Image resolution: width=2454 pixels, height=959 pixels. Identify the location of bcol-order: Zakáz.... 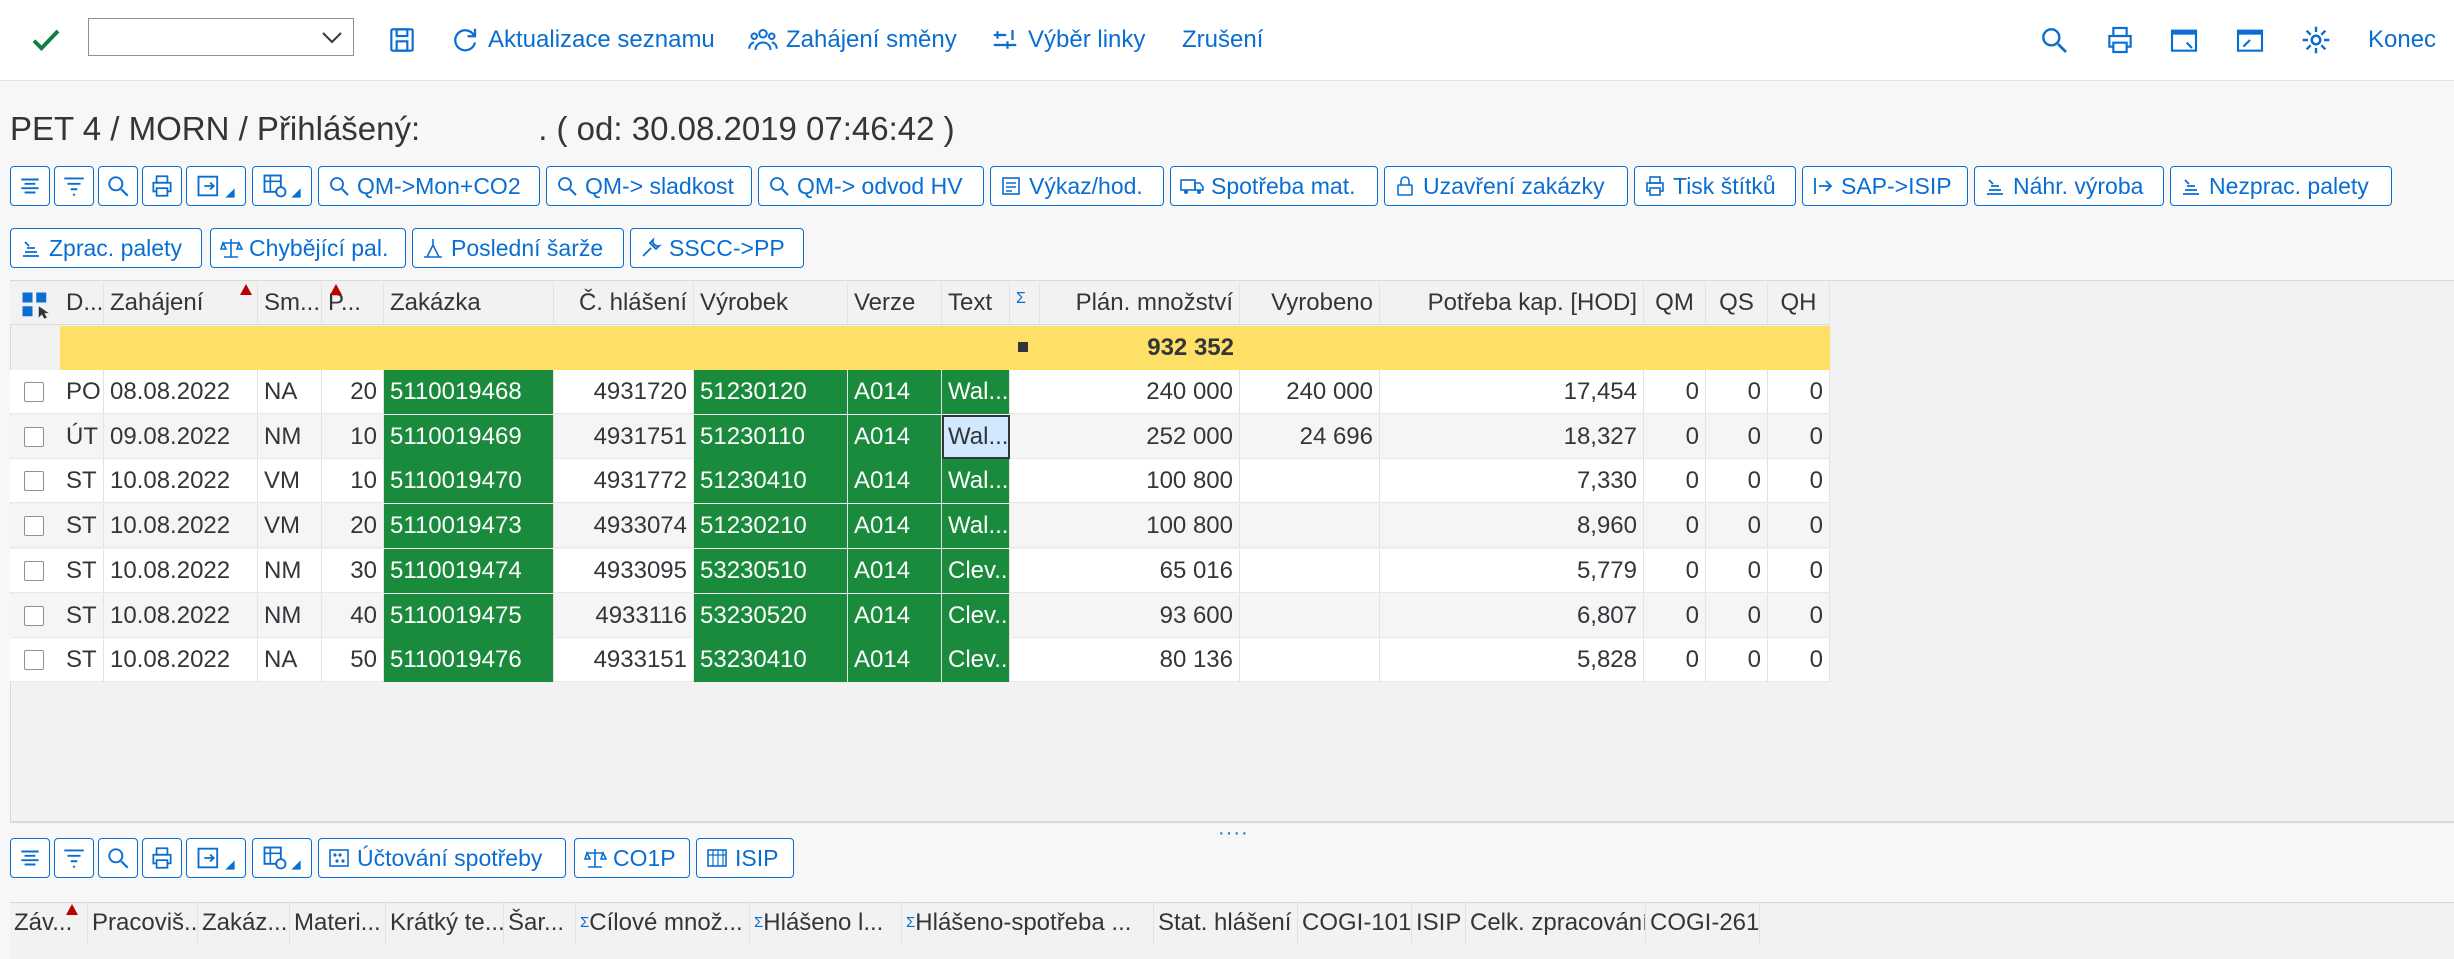
(244, 923).